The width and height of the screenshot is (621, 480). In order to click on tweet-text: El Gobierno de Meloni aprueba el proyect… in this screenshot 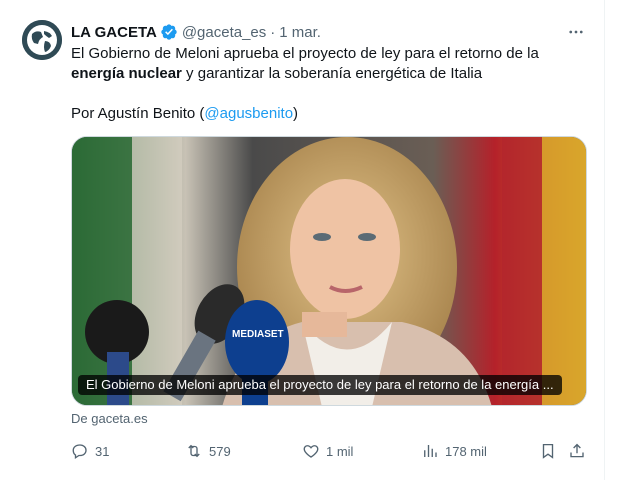, I will do `click(331, 64)`.